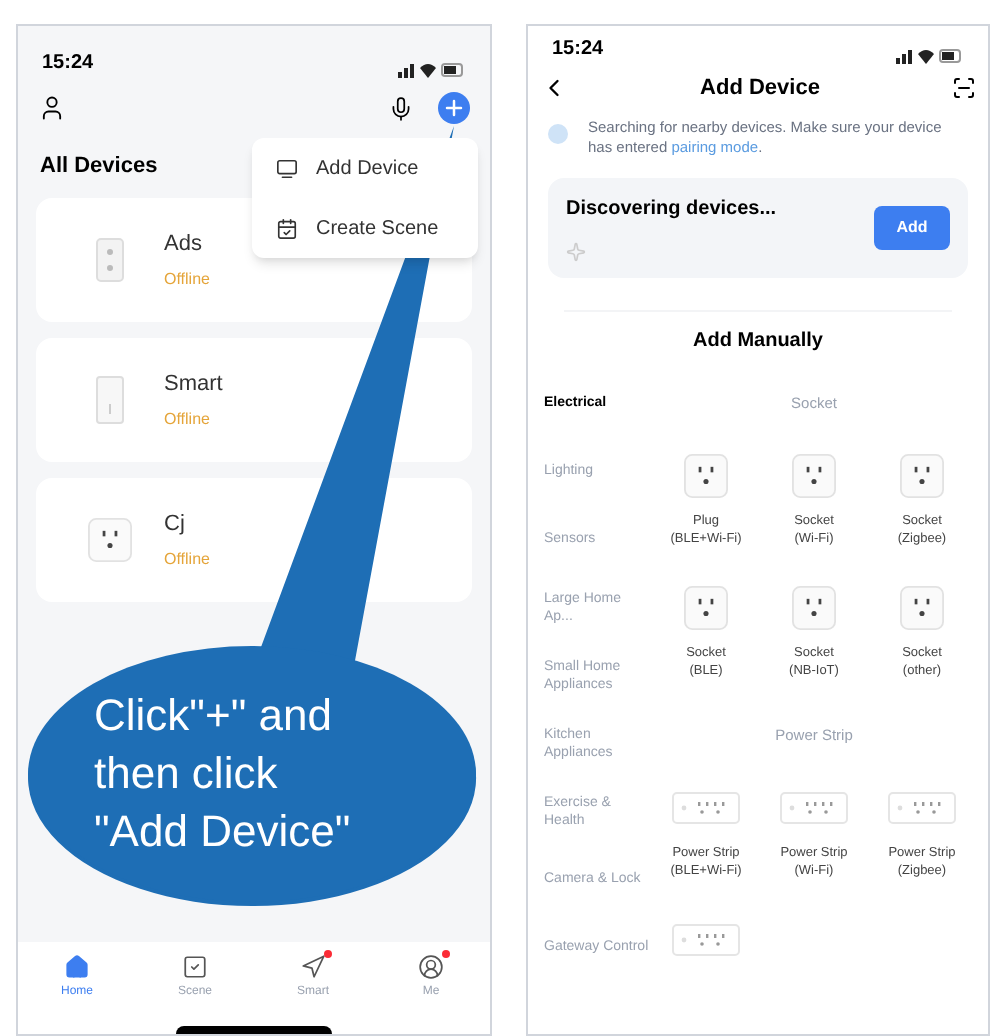 The image size is (992, 1036). Describe the element at coordinates (365, 228) in the screenshot. I see `menu-item: Create Scene` at that location.